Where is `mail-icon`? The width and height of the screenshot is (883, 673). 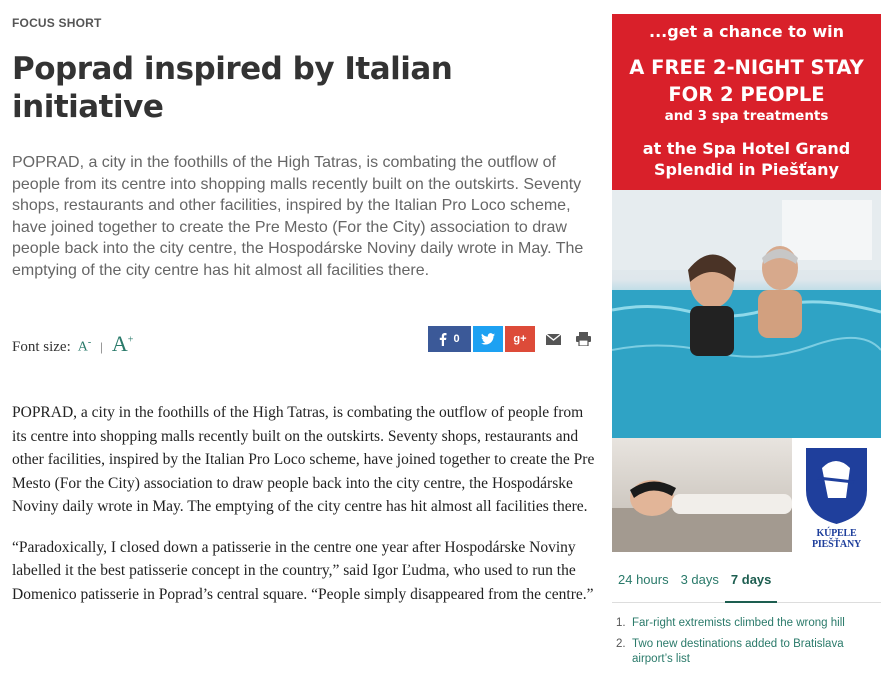 mail-icon is located at coordinates (553, 339).